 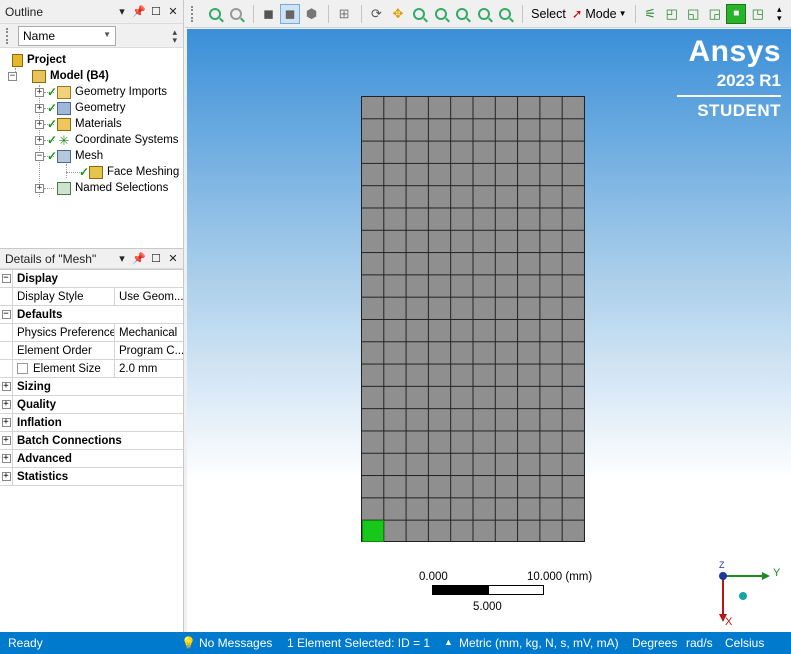 I want to click on tree-item-face-meshing: ✓ Face Meshing, so click(x=129, y=172).